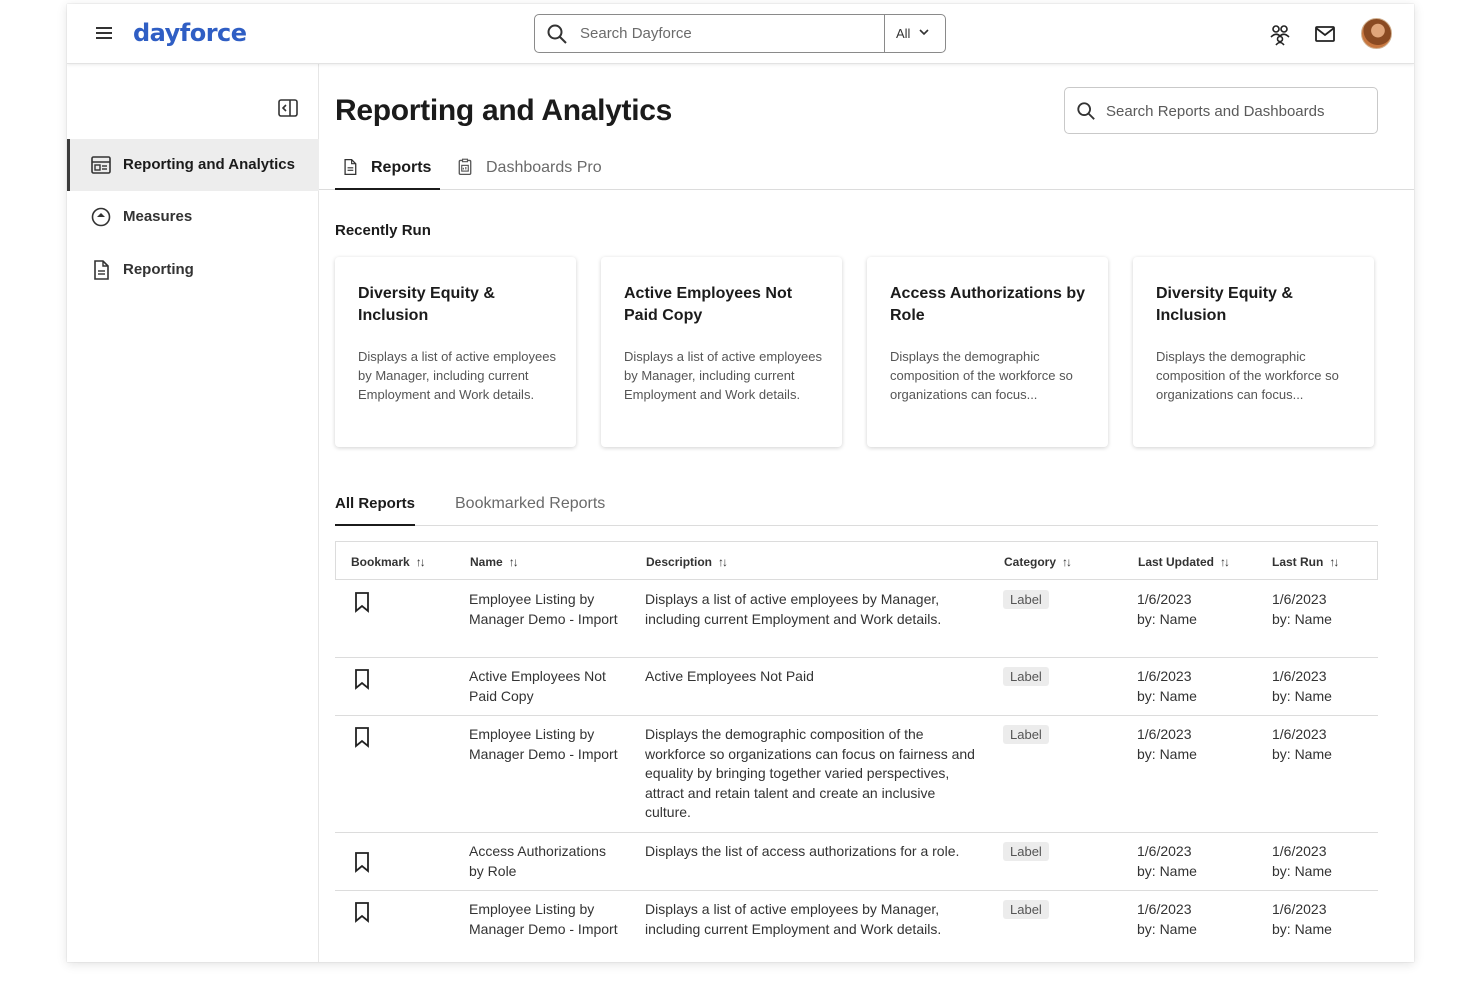  Describe the element at coordinates (1280, 34) in the screenshot. I see `people-icon` at that location.